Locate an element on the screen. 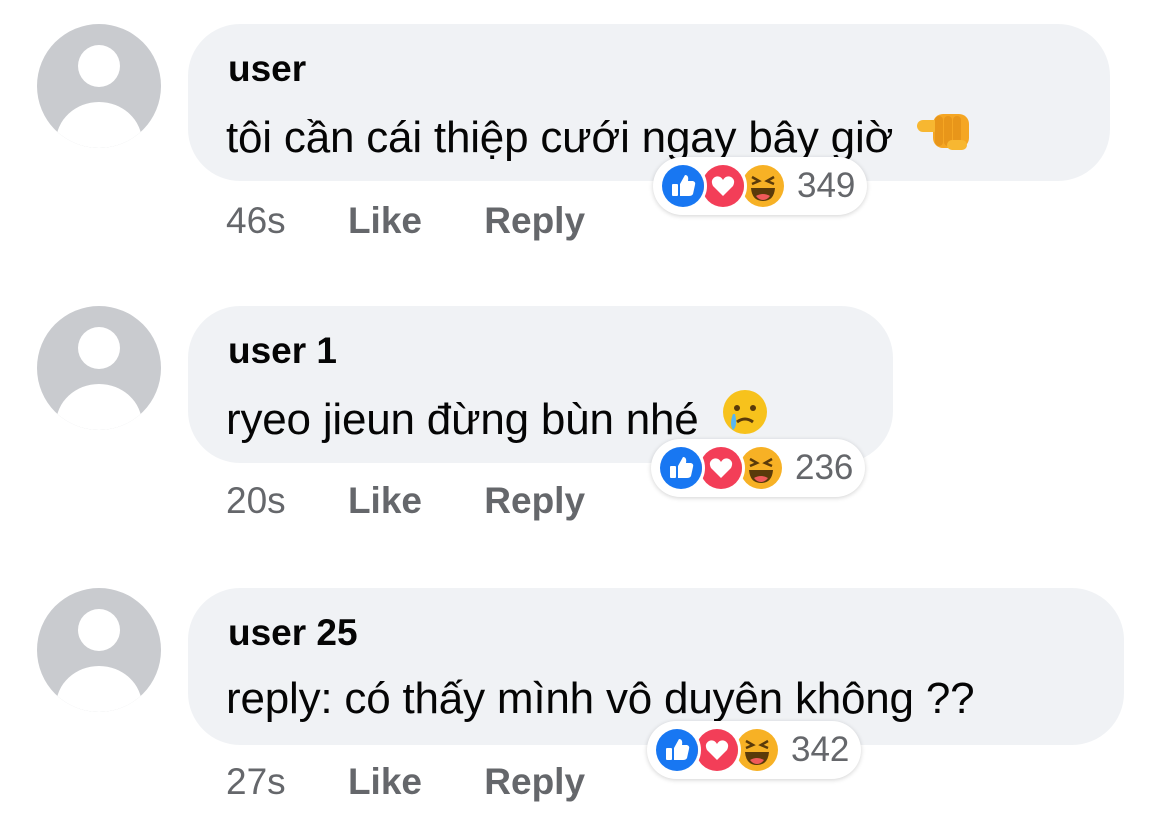 The height and width of the screenshot is (819, 1170). comment-timestamp: 46s is located at coordinates (256, 220).